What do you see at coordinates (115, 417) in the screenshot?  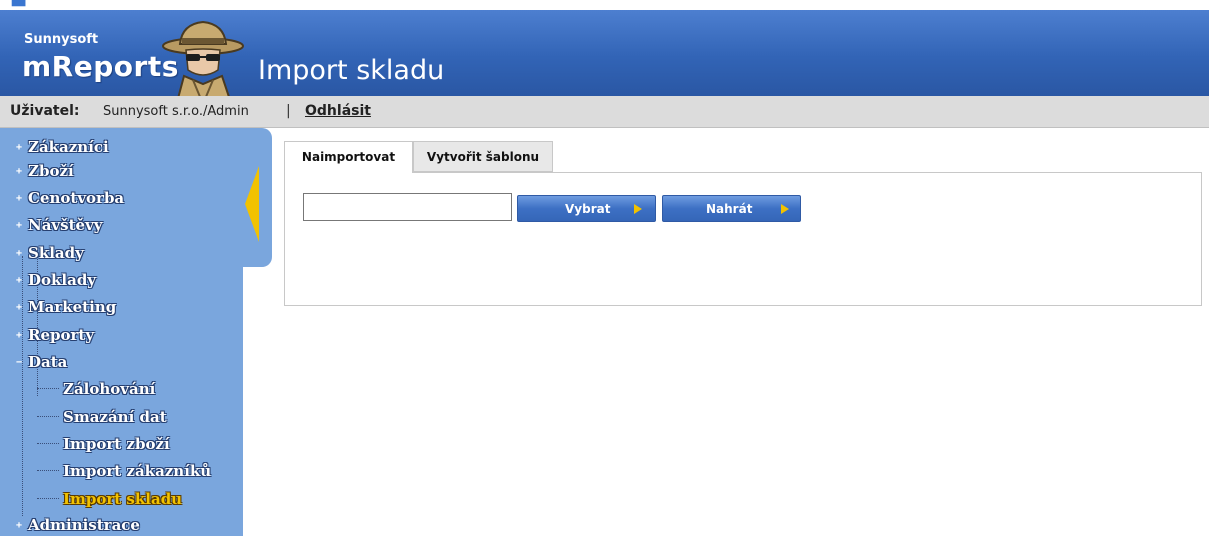 I see `sidebar-subitem-label: Smazání dat` at bounding box center [115, 417].